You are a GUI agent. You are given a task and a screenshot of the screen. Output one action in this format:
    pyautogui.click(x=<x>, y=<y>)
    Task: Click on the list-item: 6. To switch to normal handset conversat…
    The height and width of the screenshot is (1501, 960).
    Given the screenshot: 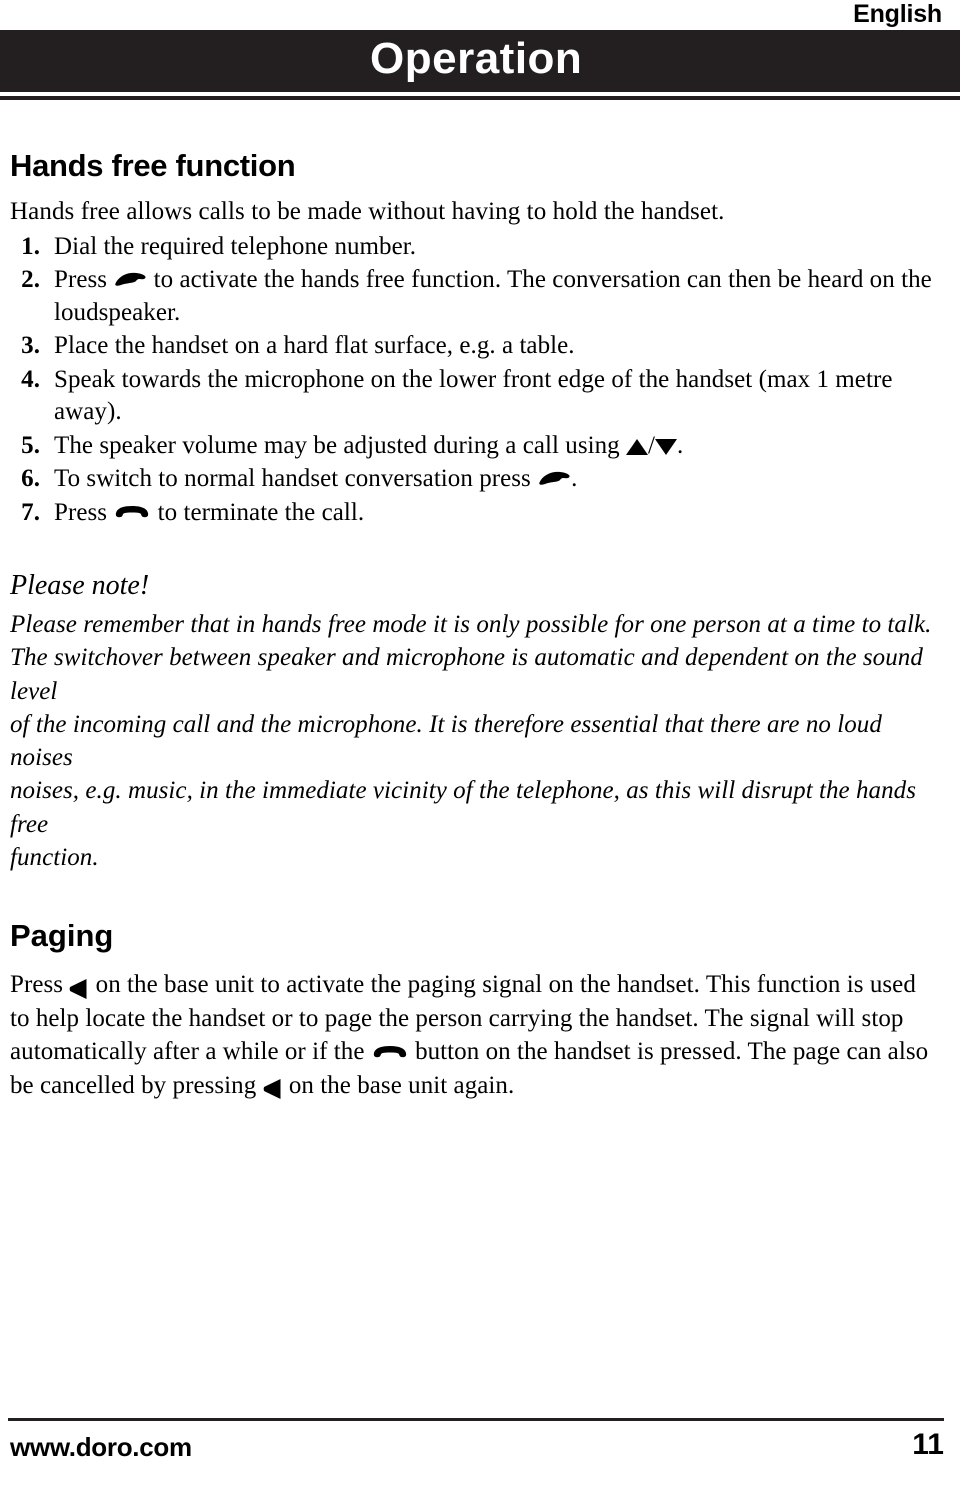 What is the action you would take?
    pyautogui.click(x=475, y=479)
    